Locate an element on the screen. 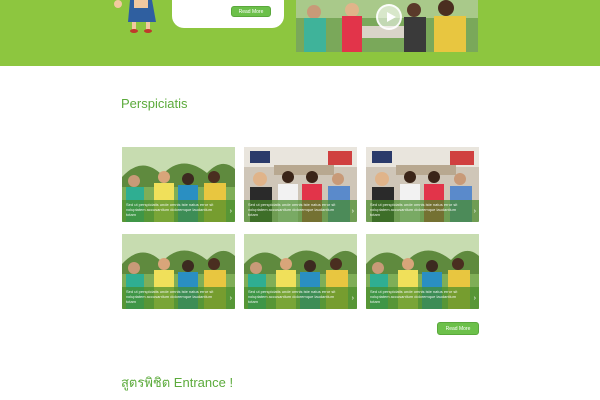 The width and height of the screenshot is (600, 400). hero-video-thumbnail is located at coordinates (387, 26).